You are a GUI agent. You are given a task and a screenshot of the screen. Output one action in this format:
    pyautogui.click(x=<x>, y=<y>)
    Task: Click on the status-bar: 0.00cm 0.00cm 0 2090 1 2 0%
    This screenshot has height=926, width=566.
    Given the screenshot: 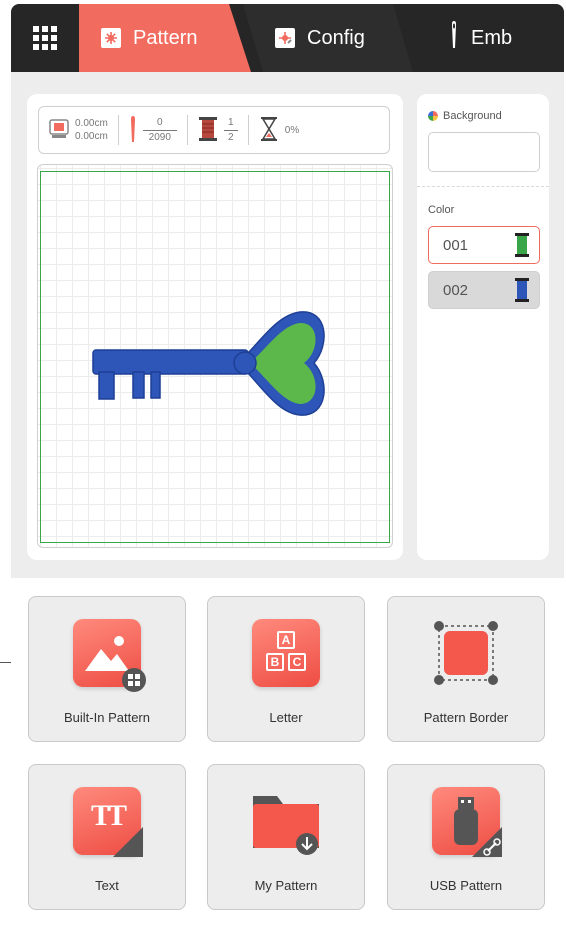 What is the action you would take?
    pyautogui.click(x=214, y=130)
    